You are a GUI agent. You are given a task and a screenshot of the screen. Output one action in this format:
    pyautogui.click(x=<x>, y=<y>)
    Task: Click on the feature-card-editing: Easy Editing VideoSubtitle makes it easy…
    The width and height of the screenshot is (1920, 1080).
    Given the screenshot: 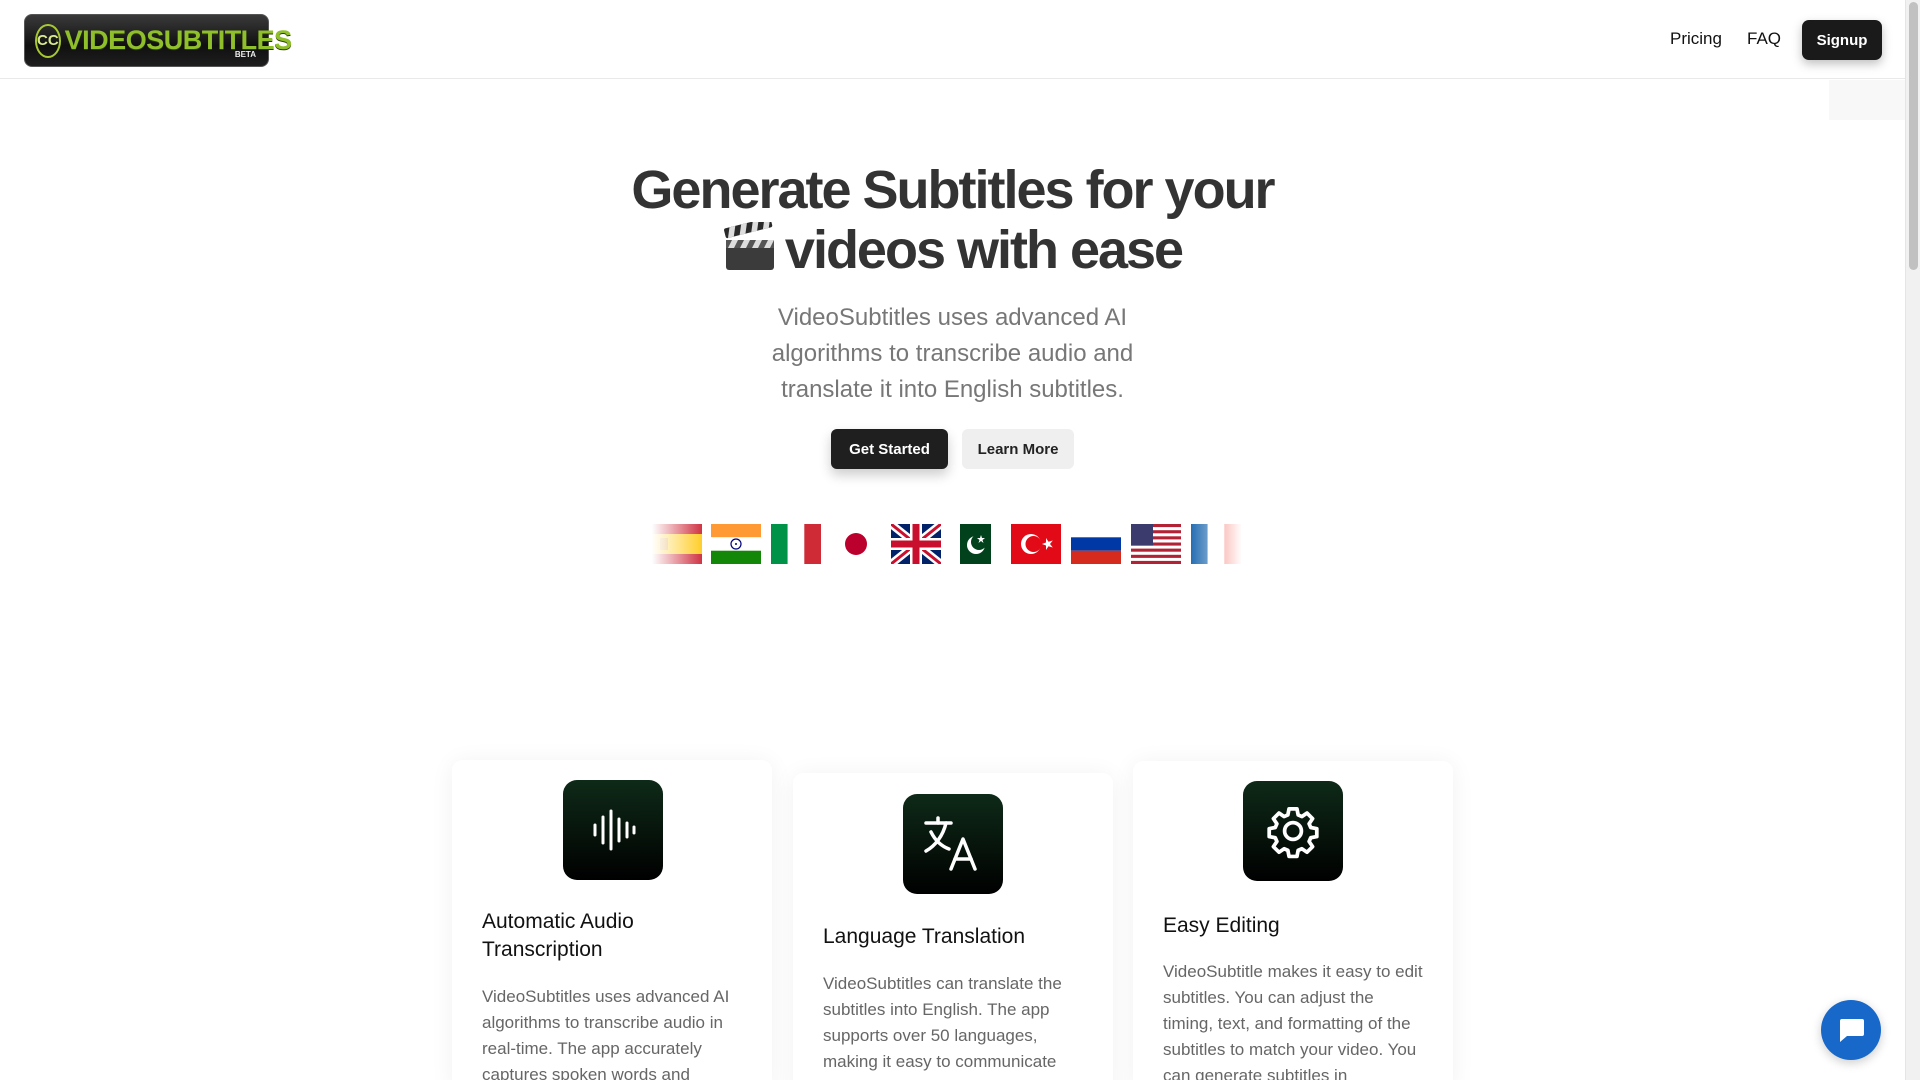 What is the action you would take?
    pyautogui.click(x=1293, y=920)
    